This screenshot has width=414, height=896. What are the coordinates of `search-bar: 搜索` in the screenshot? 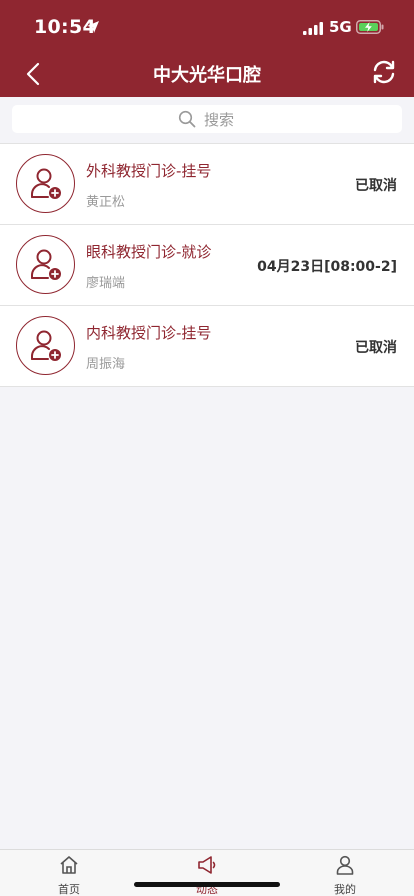 It's located at (207, 120).